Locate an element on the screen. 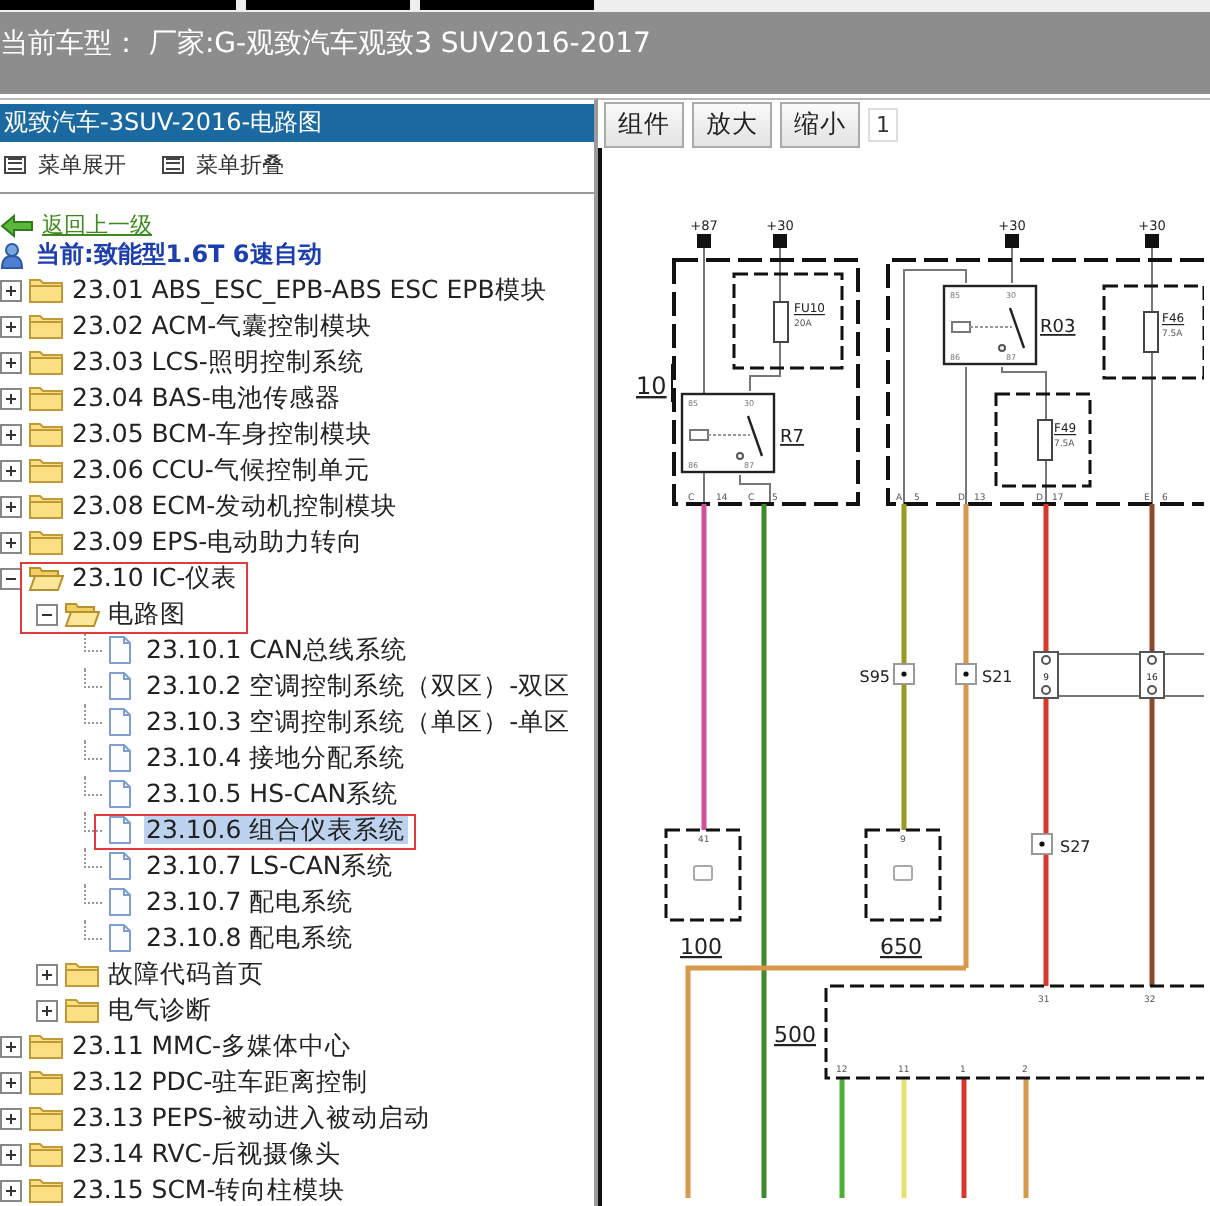  tree-item: 23.06 CCU-气候控制单元 is located at coordinates (221, 470).